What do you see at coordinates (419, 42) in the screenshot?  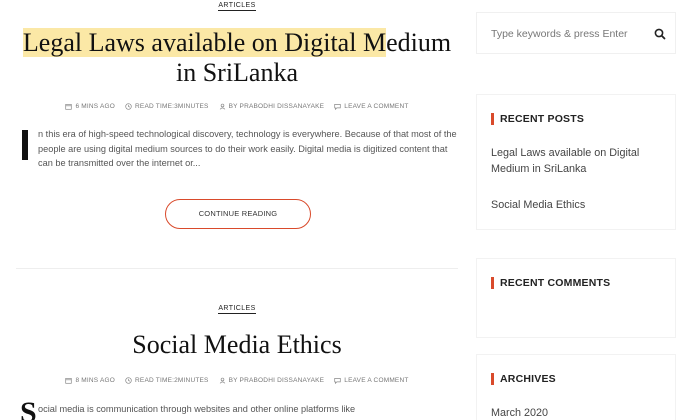 I see `post-title-rest: edium` at bounding box center [419, 42].